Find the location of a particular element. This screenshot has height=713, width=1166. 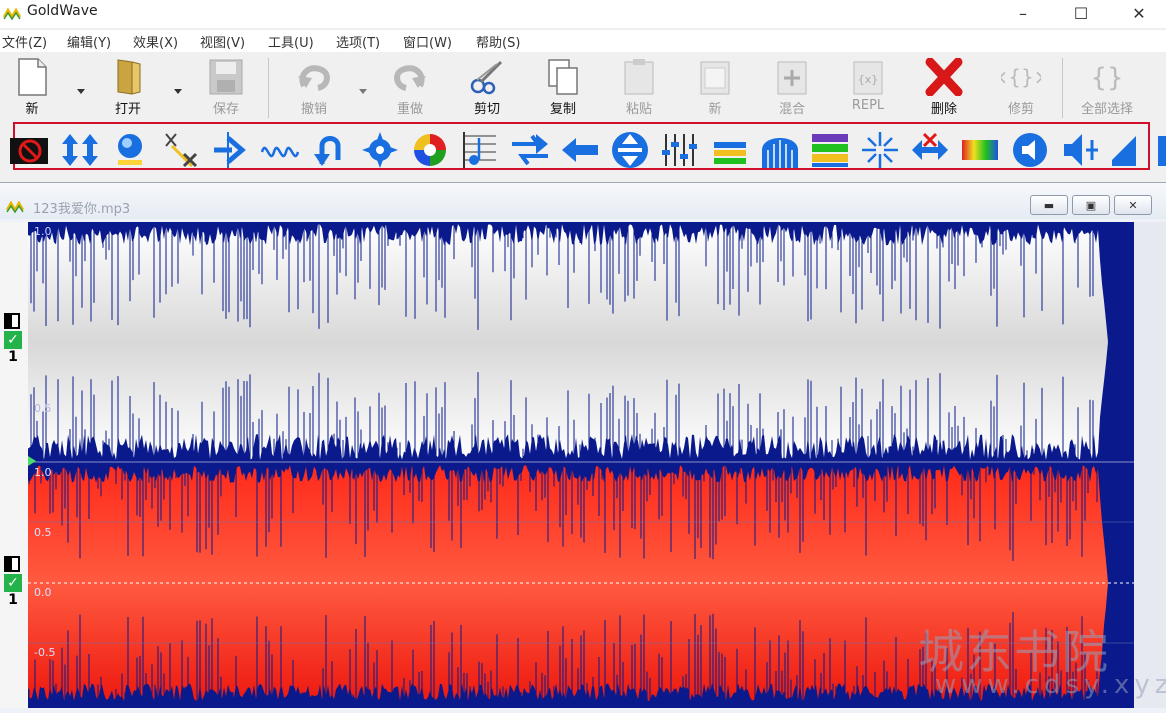

color-wheel-icon is located at coordinates (430, 150).